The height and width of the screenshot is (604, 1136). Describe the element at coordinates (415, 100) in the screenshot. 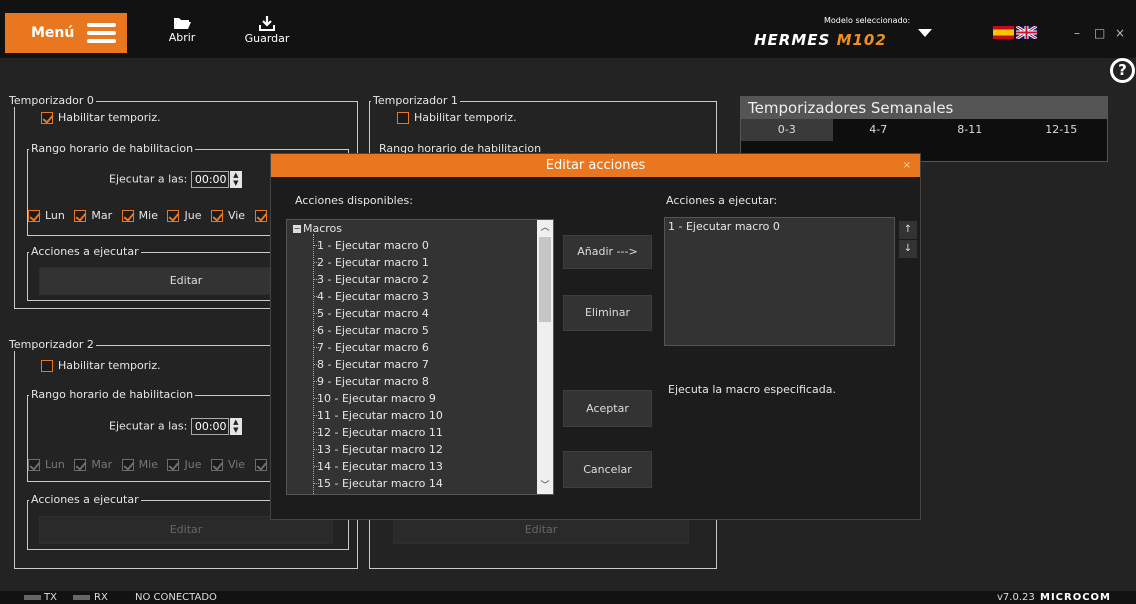

I see `timer-1-title: Temporizador 1` at that location.